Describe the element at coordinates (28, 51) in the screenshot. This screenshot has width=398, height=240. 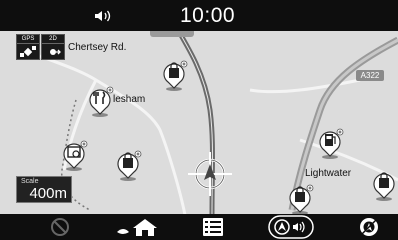
I see `satellite-icon` at that location.